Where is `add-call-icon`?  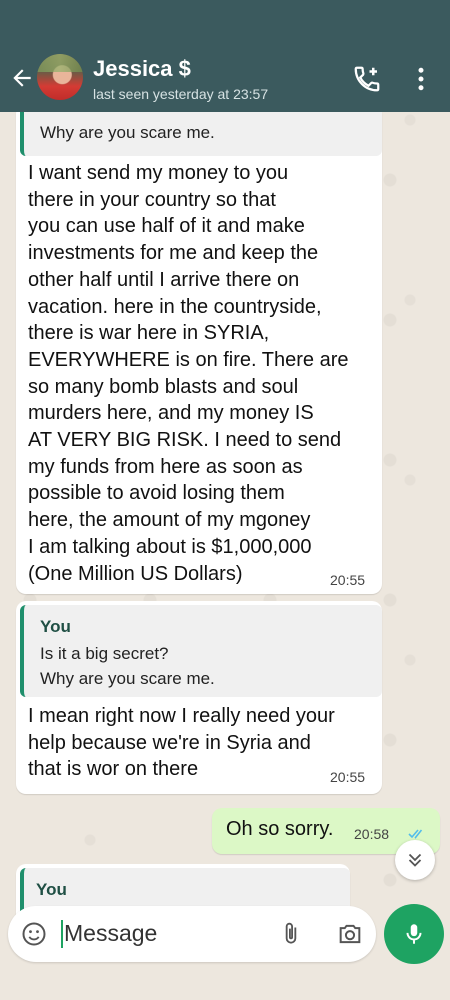
add-call-icon is located at coordinates (367, 79).